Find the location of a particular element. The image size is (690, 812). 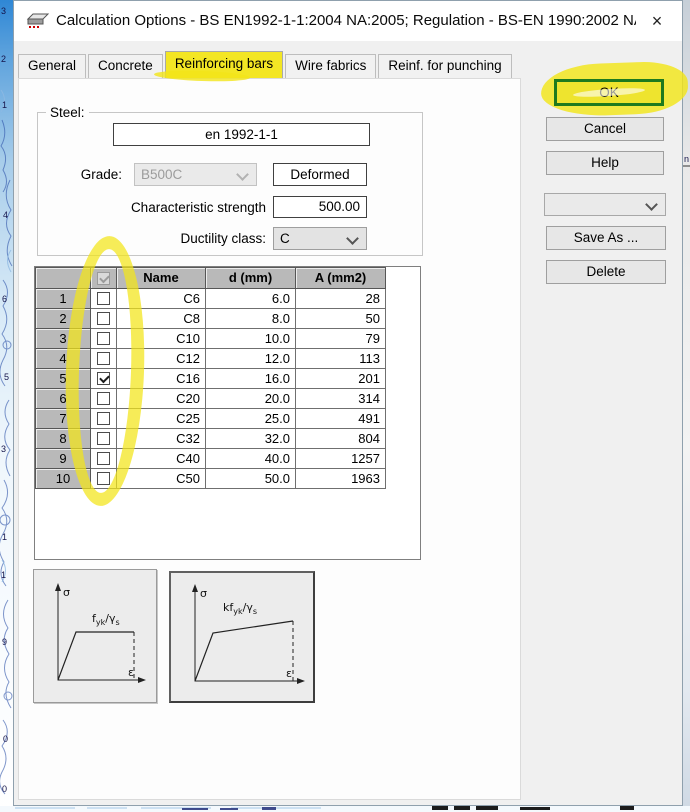

table-row: 2 C8 8.0 50 is located at coordinates (211, 319).